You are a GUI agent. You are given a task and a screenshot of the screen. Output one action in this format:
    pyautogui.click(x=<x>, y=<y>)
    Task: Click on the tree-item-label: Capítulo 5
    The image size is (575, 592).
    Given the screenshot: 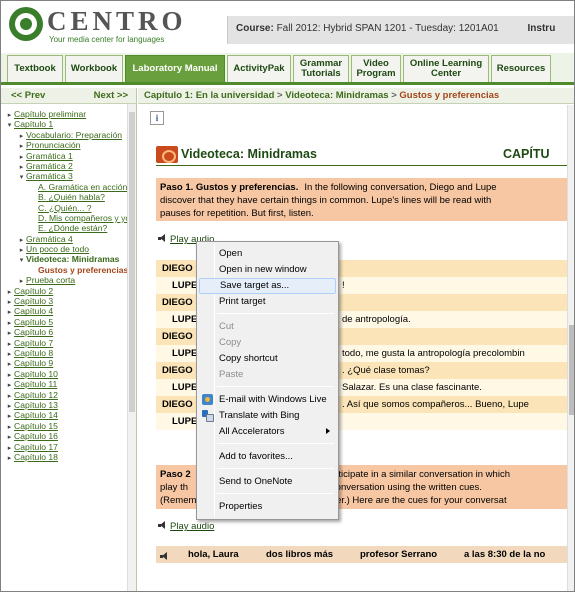 What is the action you would take?
    pyautogui.click(x=33, y=322)
    